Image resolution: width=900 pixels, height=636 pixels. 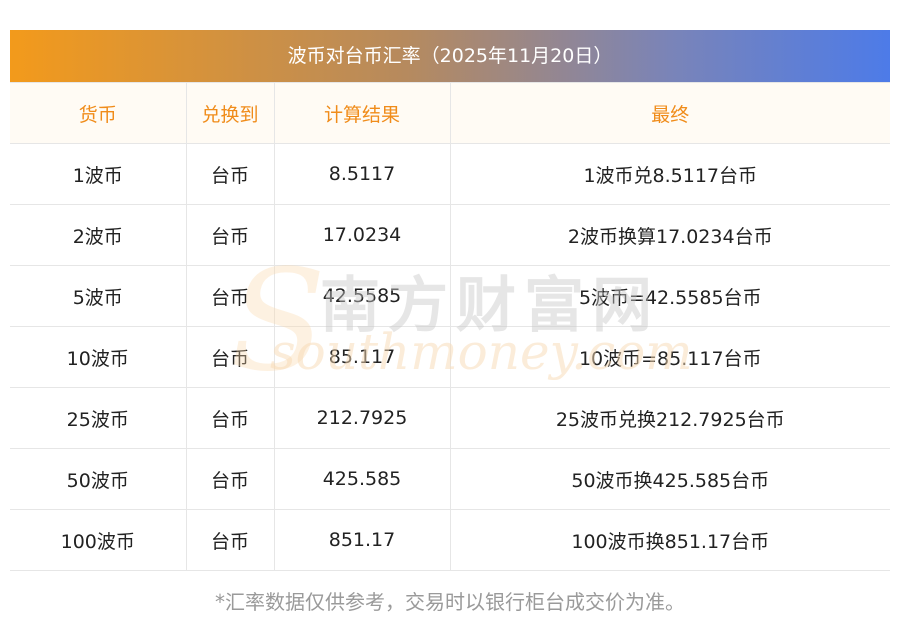 I want to click on cell-final: 2波币换算17.0234台币, so click(x=669, y=235).